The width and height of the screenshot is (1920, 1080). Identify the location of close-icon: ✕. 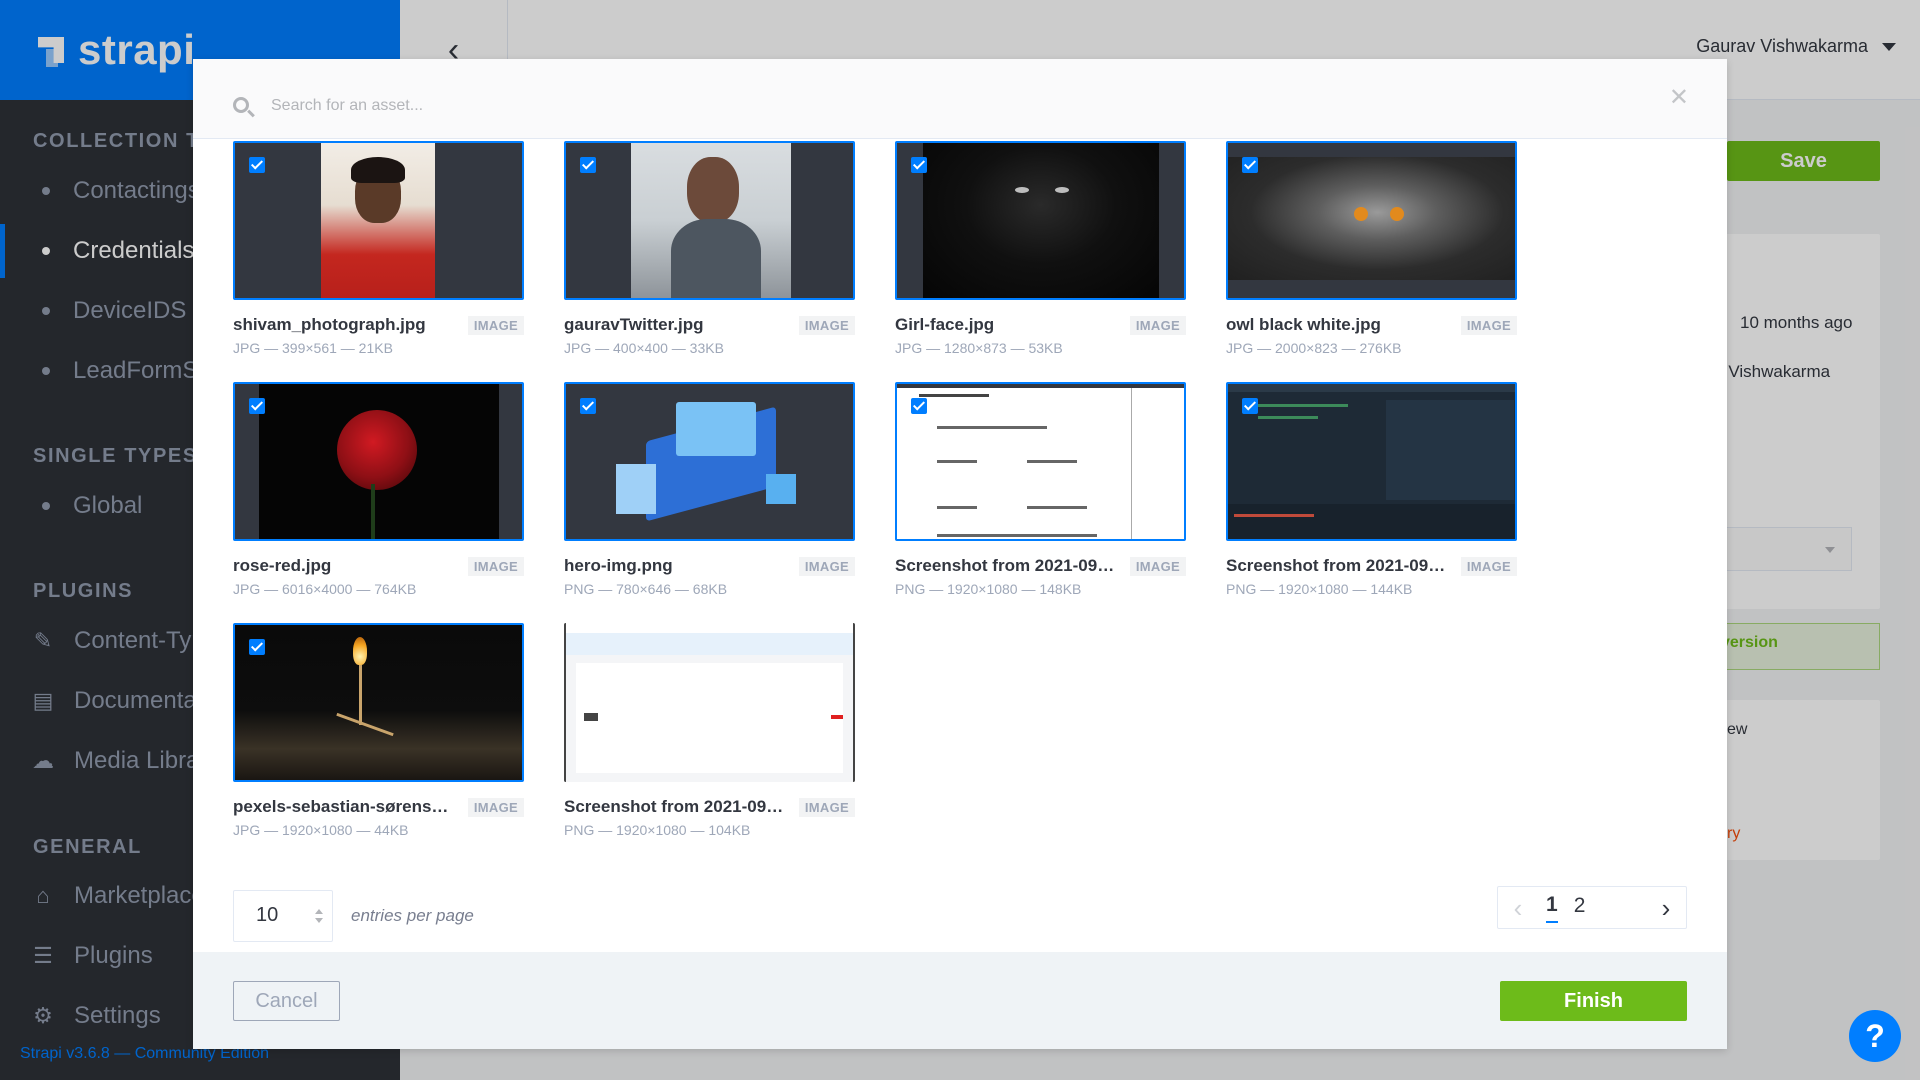
(1679, 98).